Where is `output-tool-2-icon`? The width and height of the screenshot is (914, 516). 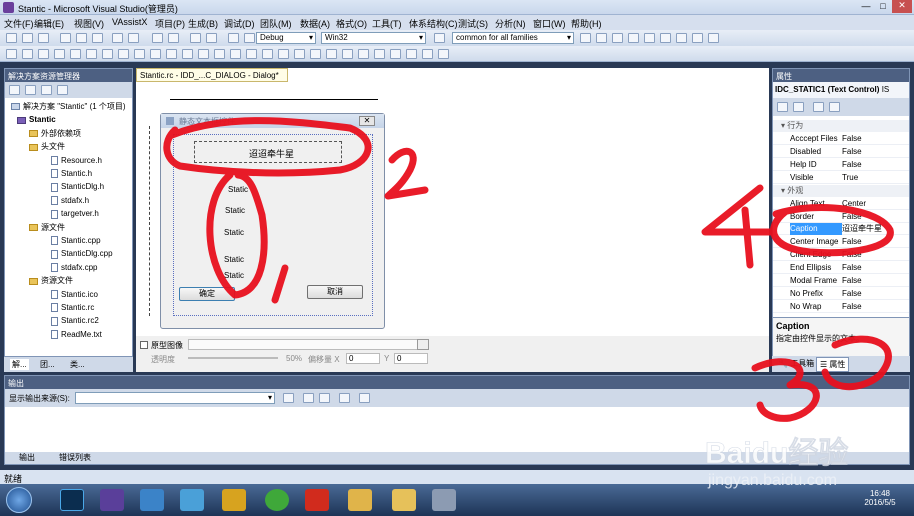
output-tool-2-icon is located at coordinates (308, 398).